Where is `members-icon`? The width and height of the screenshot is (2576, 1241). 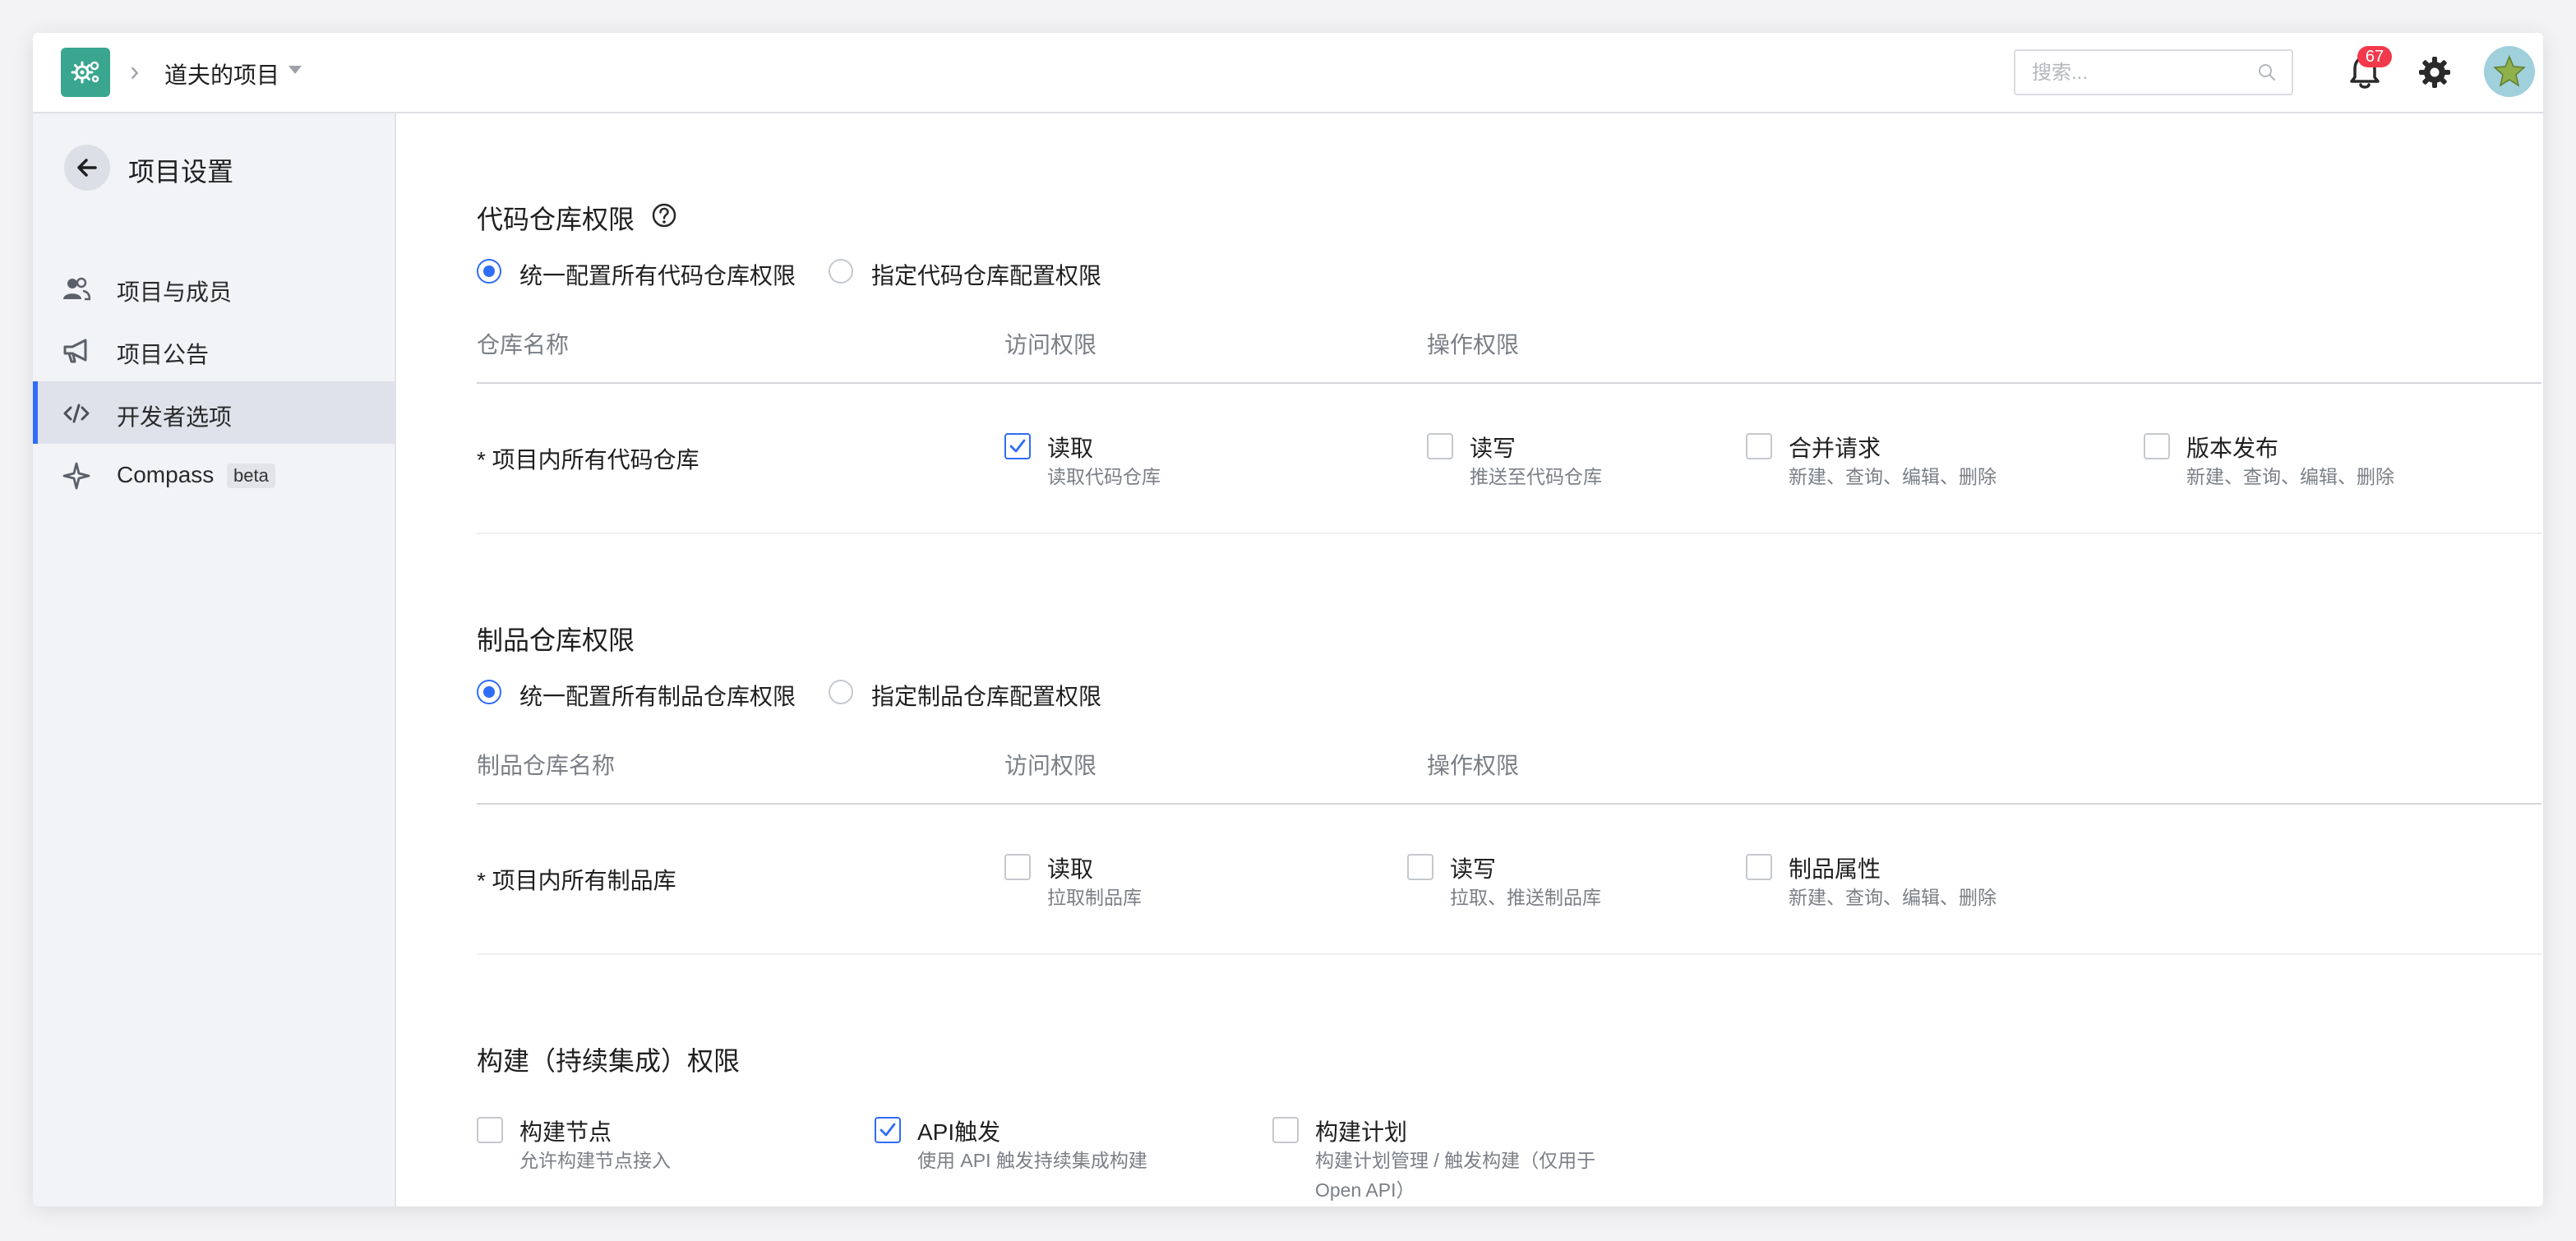 members-icon is located at coordinates (76, 289).